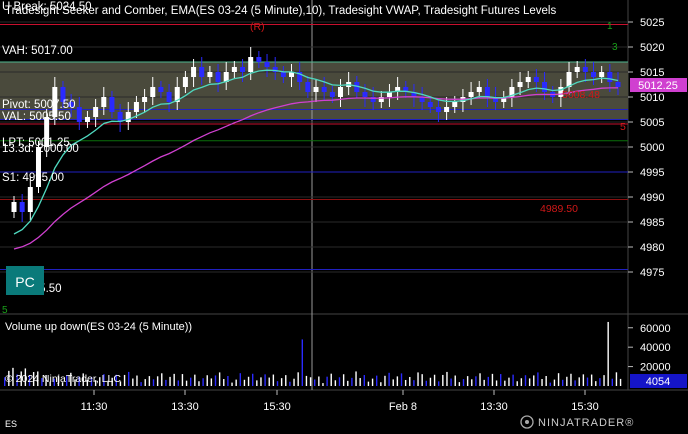 The width and height of the screenshot is (688, 434). Describe the element at coordinates (652, 98) in the screenshot. I see `price-tick-label: 5010` at that location.